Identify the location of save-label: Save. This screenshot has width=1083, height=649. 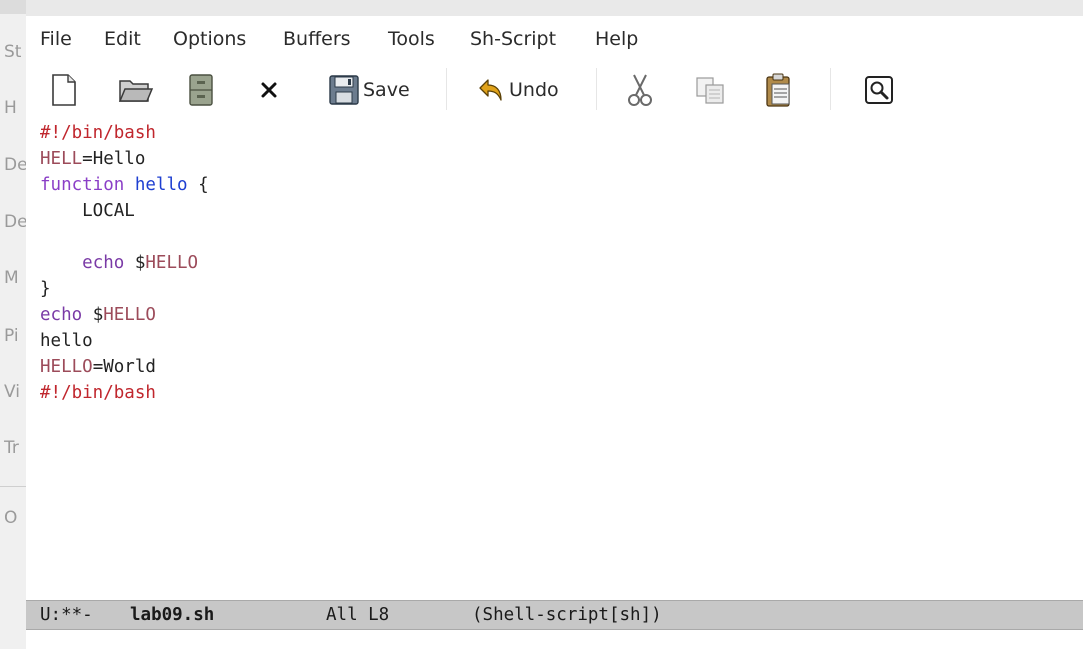
(386, 90).